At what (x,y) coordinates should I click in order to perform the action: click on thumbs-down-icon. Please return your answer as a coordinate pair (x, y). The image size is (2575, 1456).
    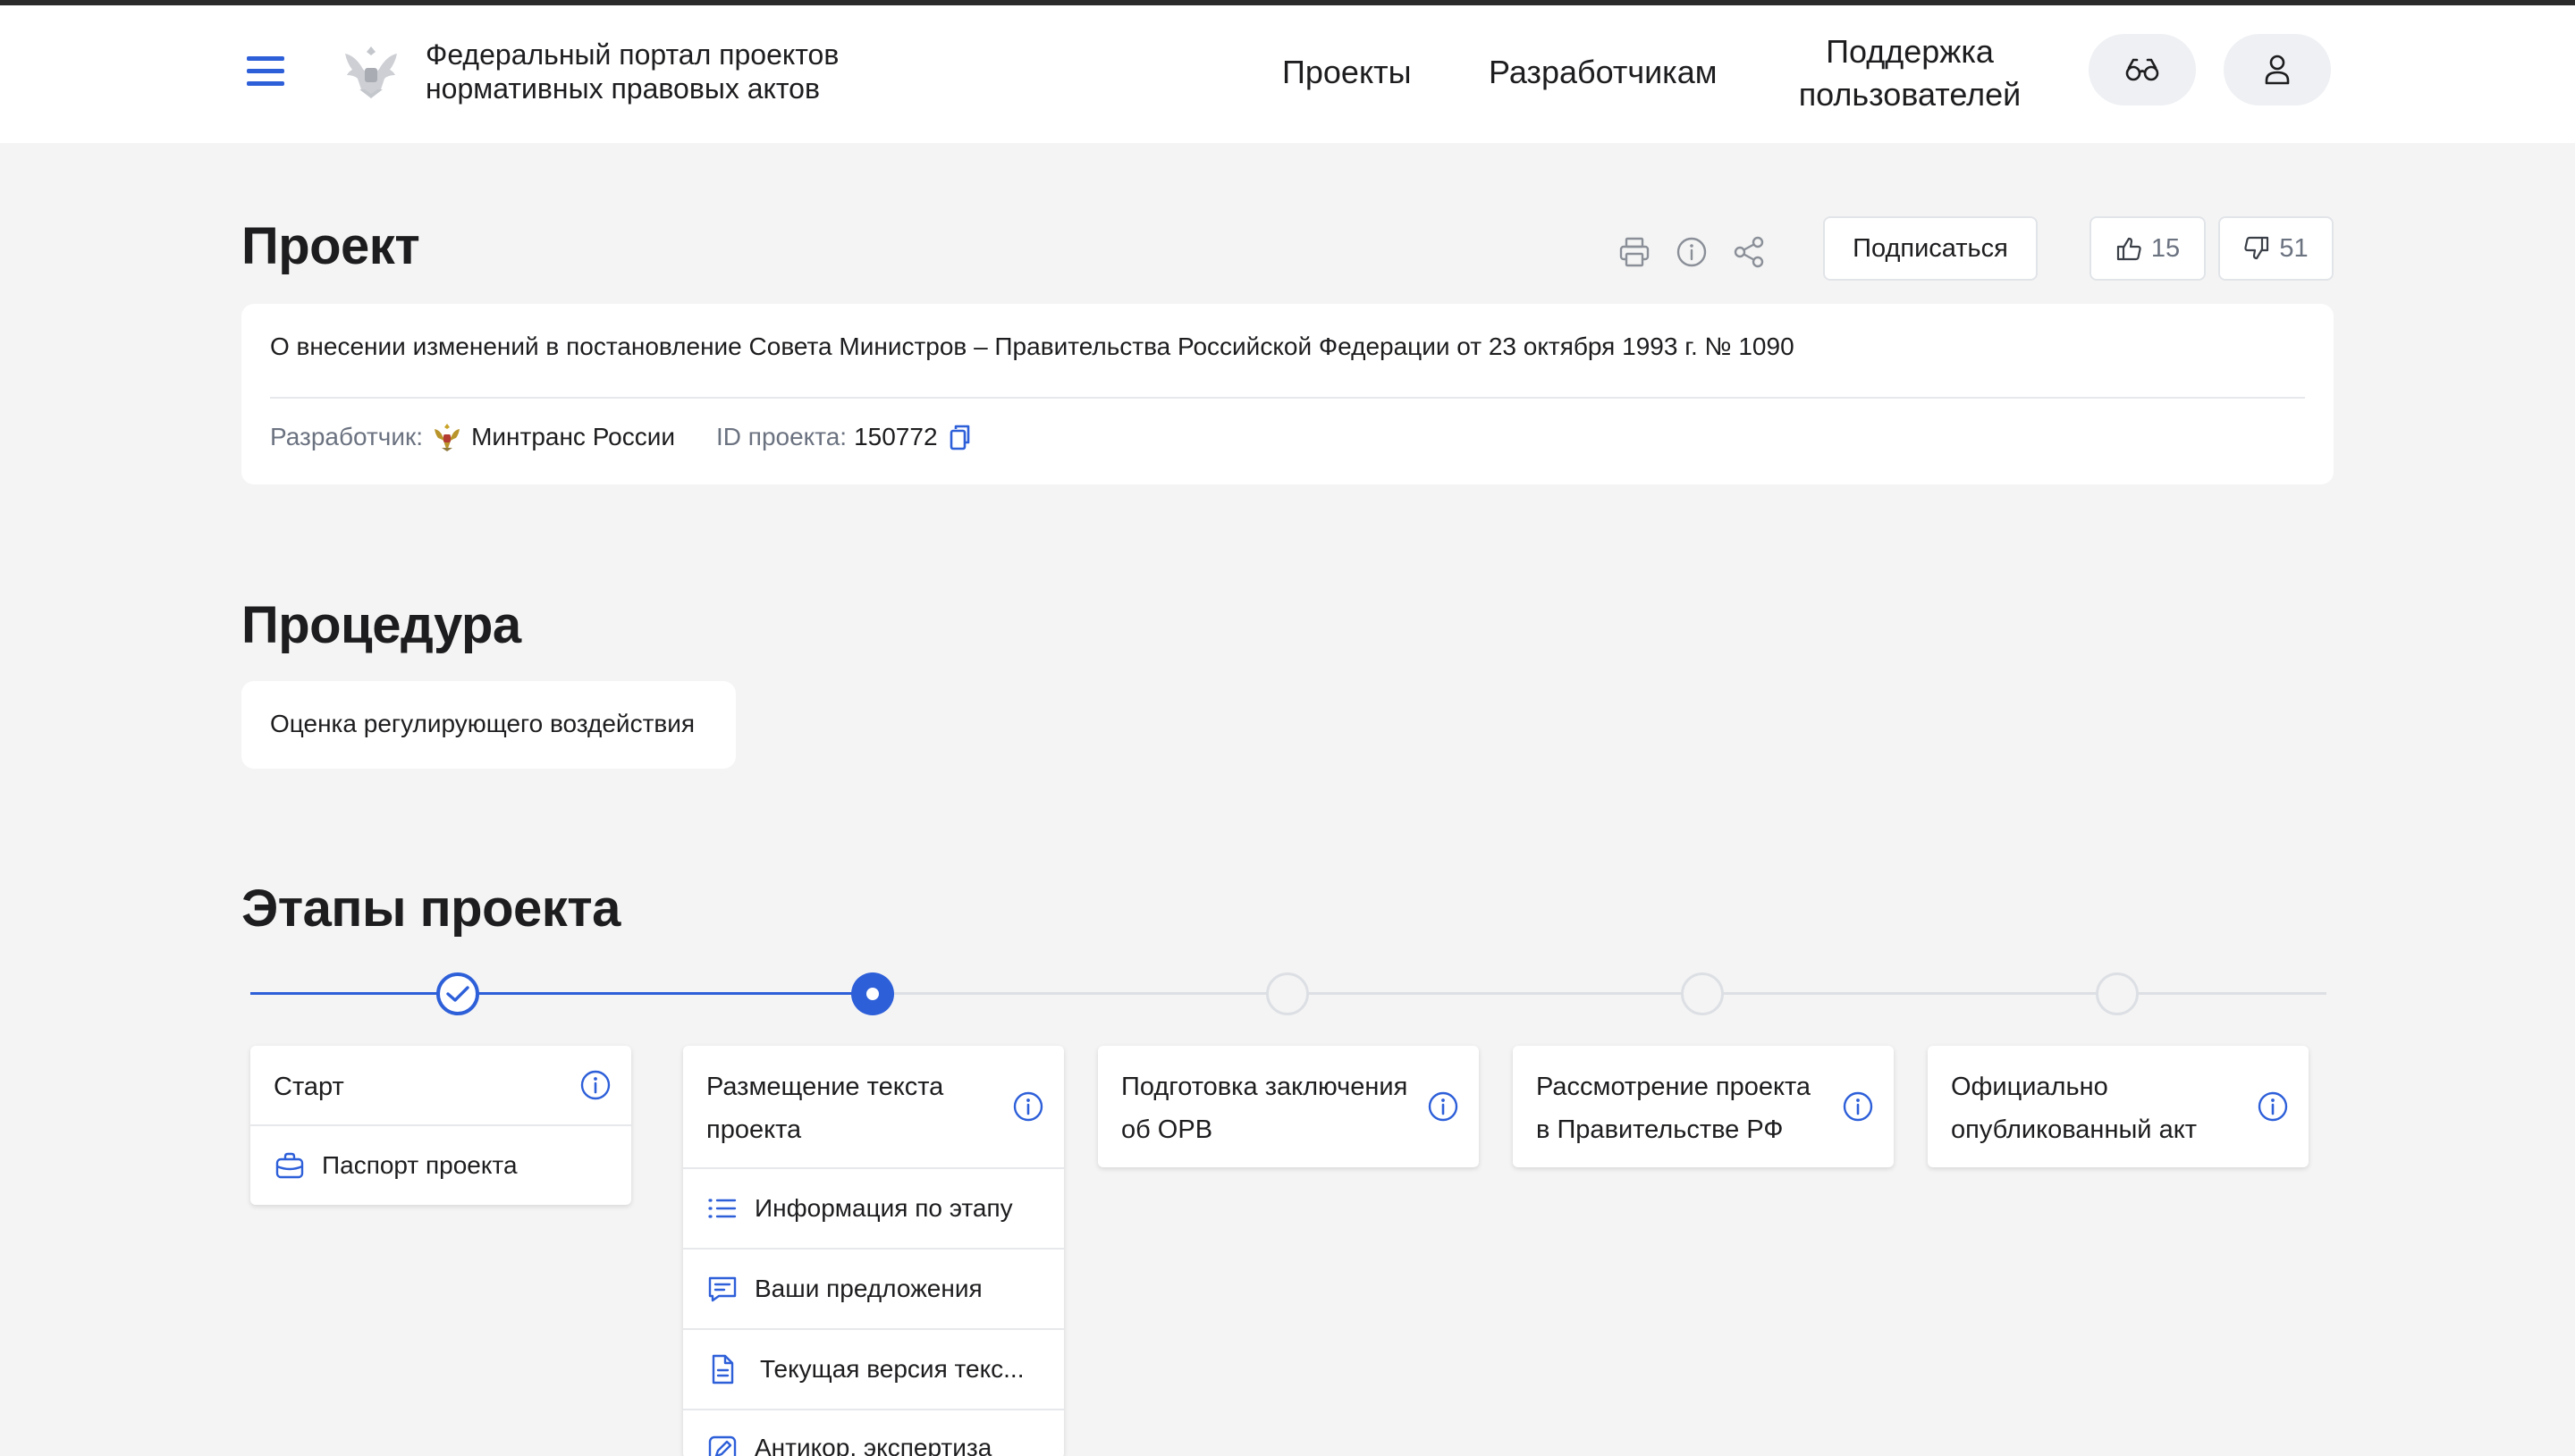
    Looking at the image, I should click on (2256, 248).